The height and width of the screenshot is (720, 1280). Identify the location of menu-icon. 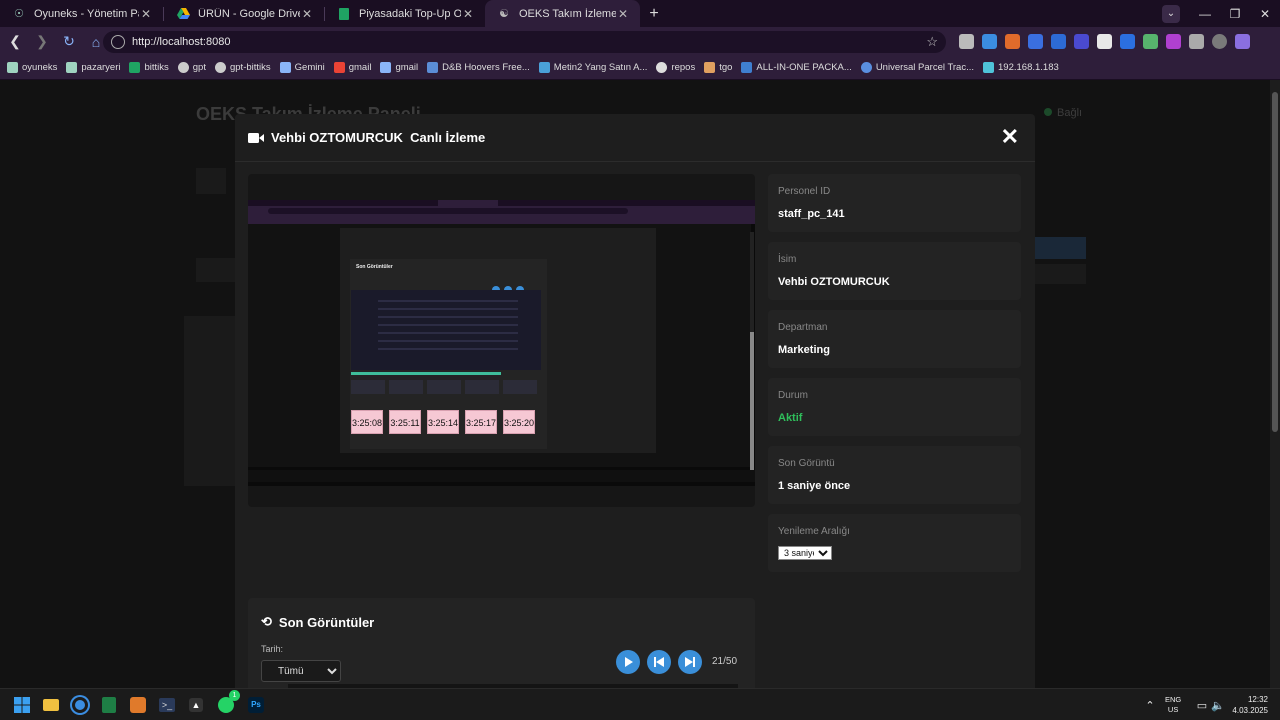
(1242, 41).